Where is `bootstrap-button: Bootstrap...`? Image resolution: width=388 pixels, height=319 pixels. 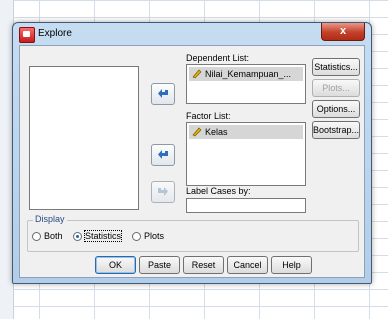
bootstrap-button: Bootstrap... is located at coordinates (336, 130).